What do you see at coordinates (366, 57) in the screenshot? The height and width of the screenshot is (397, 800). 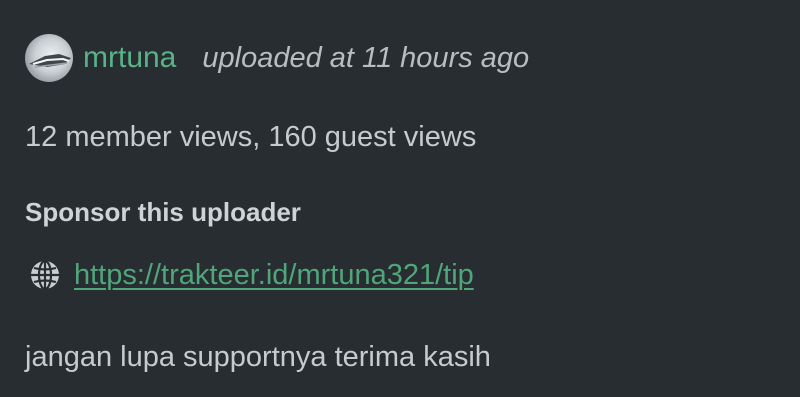 I see `upload-time-text: uploaded at 11 hours ago` at bounding box center [366, 57].